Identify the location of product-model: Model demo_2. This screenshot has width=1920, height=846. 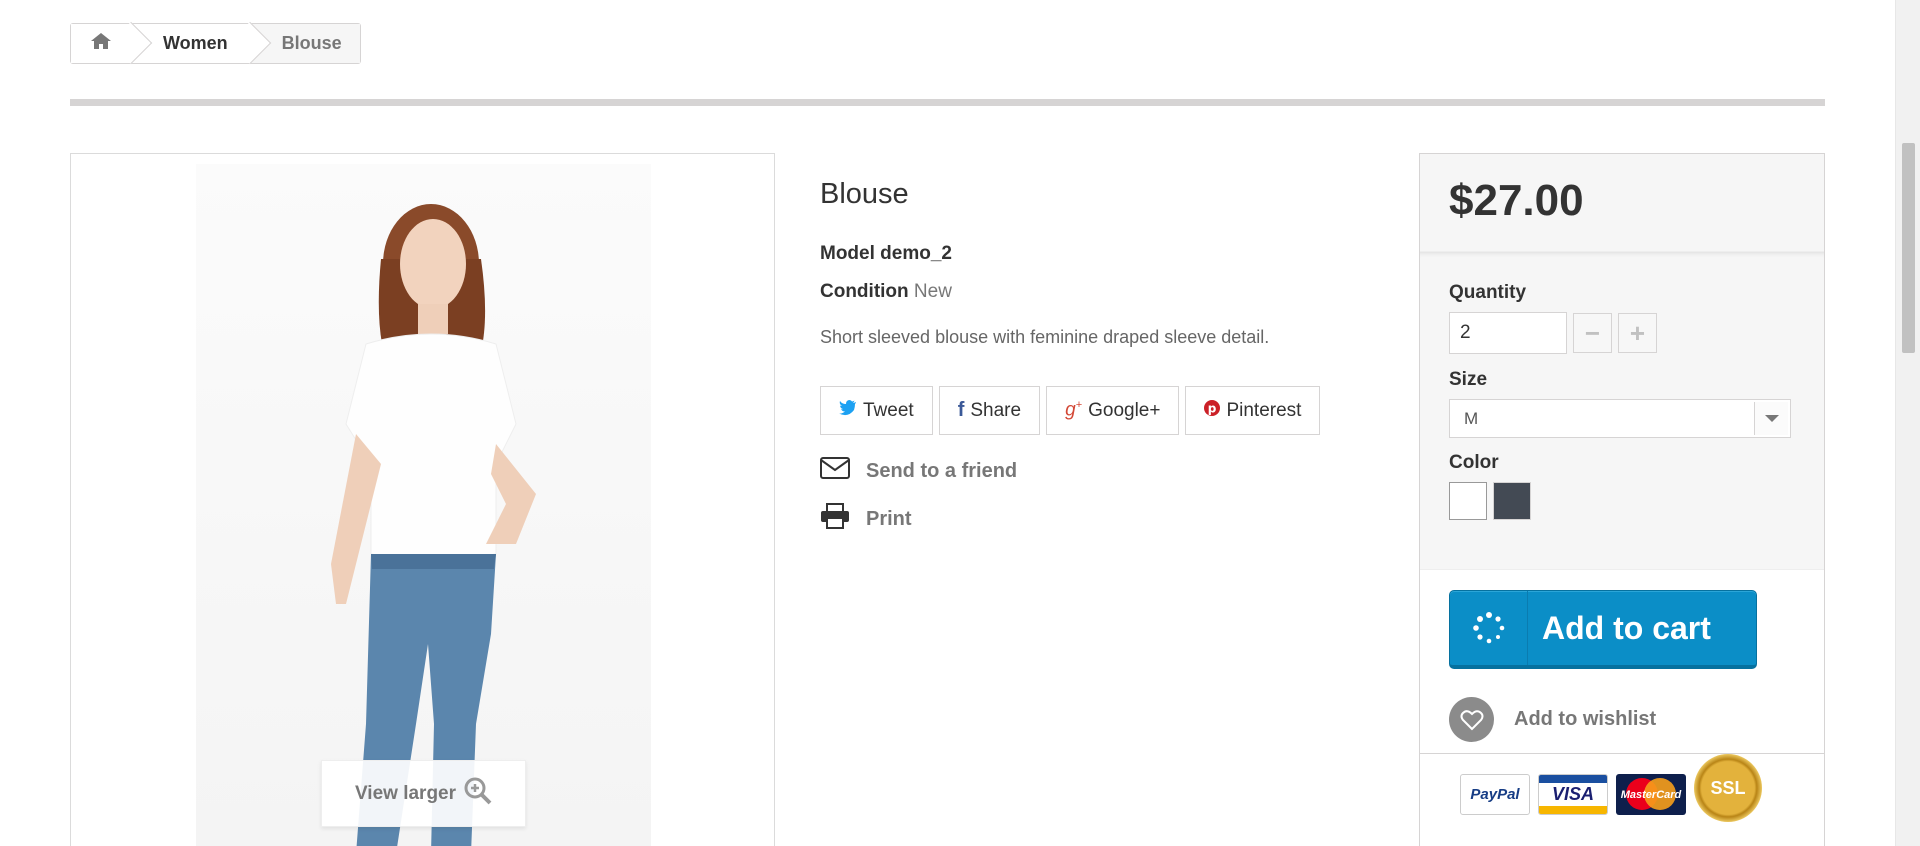
(1090, 254).